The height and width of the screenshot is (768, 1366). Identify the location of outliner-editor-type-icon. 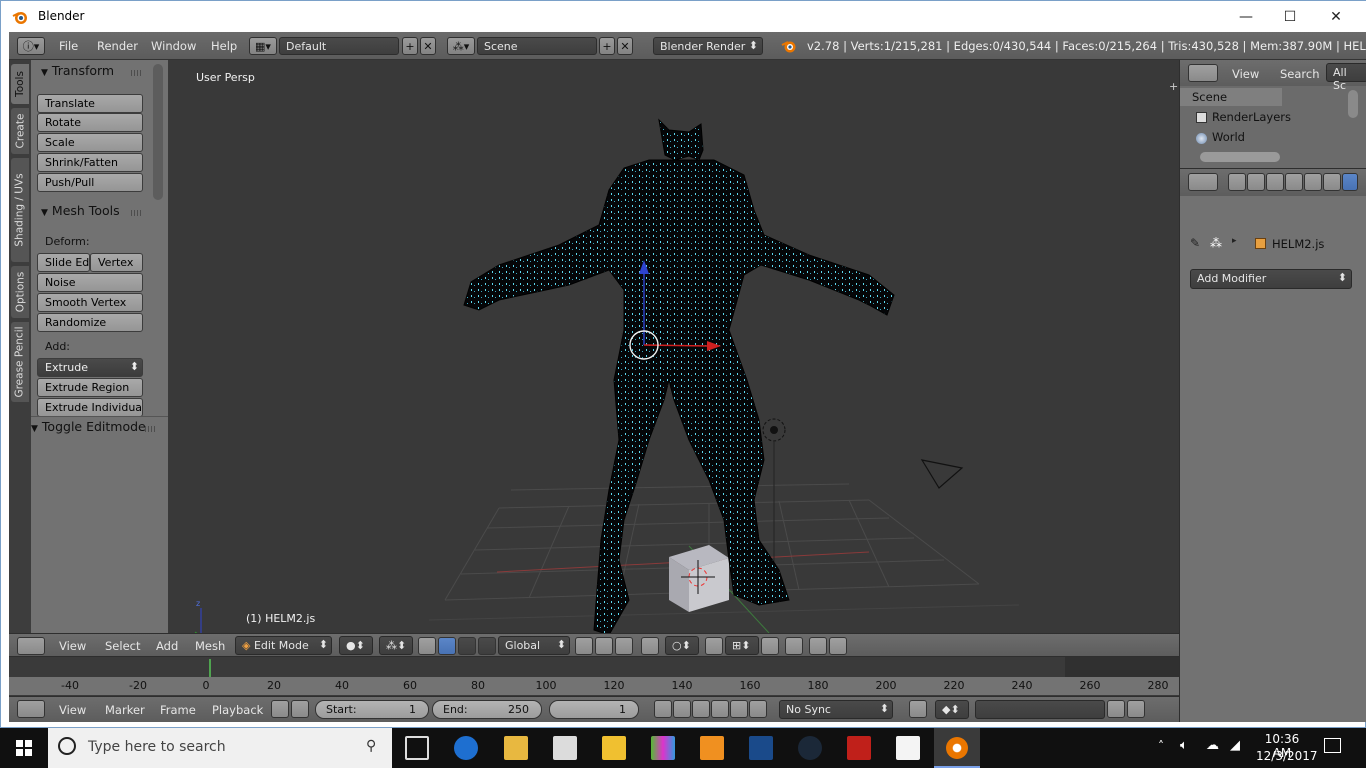
(1203, 73).